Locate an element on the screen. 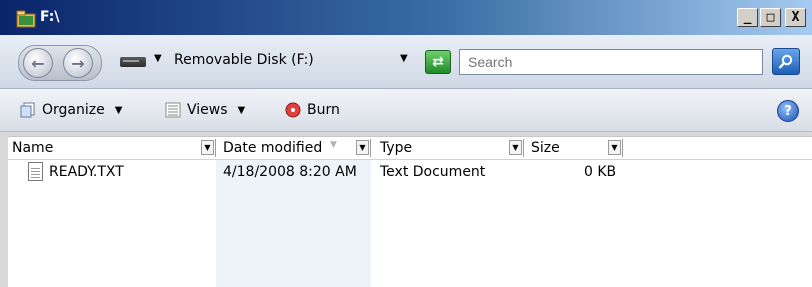 The width and height of the screenshot is (812, 287). minimize-icon: _ is located at coordinates (747, 17).